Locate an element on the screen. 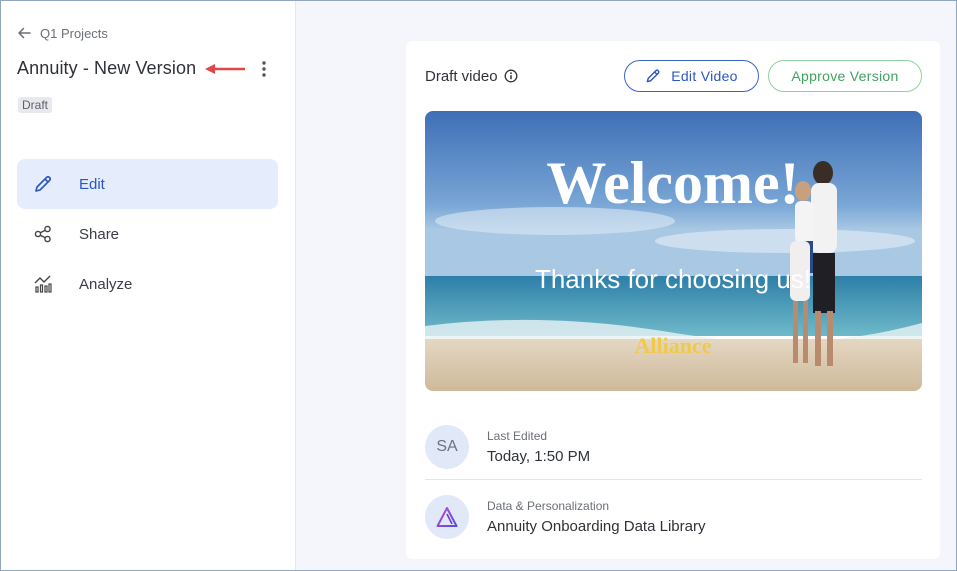 Image resolution: width=957 pixels, height=571 pixels. share-icon is located at coordinates (43, 234).